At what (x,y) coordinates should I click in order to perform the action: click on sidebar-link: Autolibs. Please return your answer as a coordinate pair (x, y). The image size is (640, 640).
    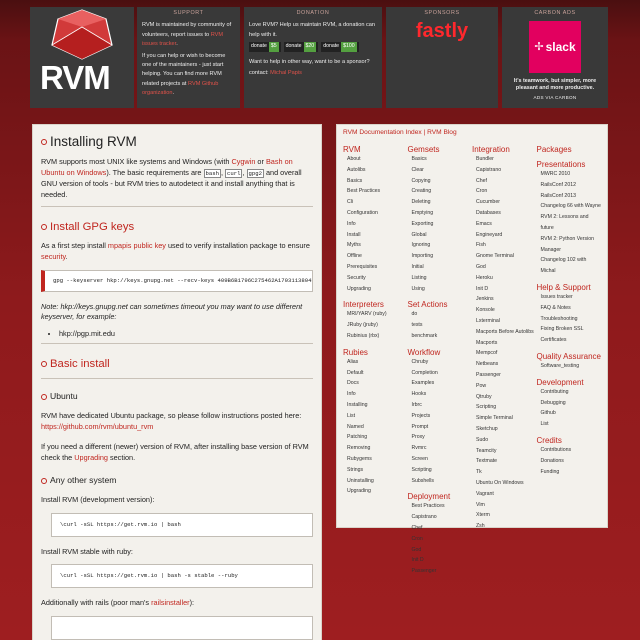
    Looking at the image, I should click on (377, 170).